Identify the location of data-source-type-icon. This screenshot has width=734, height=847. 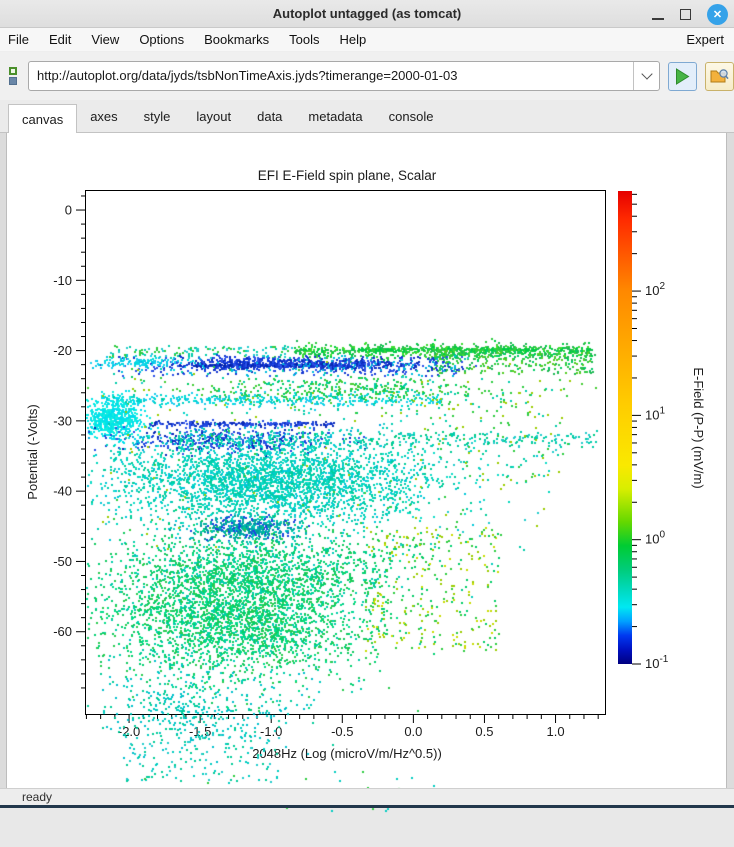
(13, 76).